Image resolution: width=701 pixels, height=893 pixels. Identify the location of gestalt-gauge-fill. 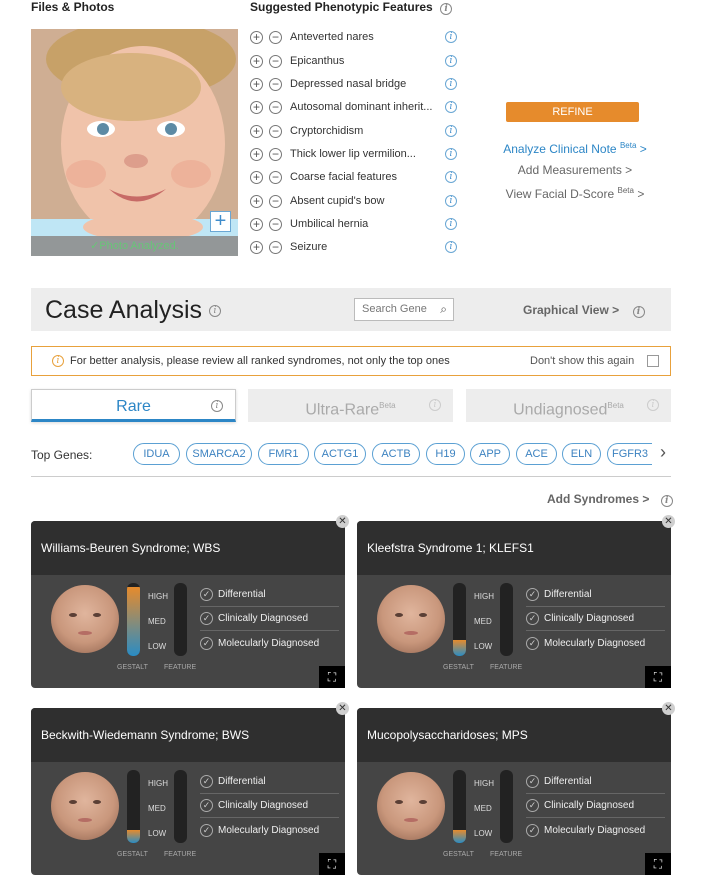
(133, 836).